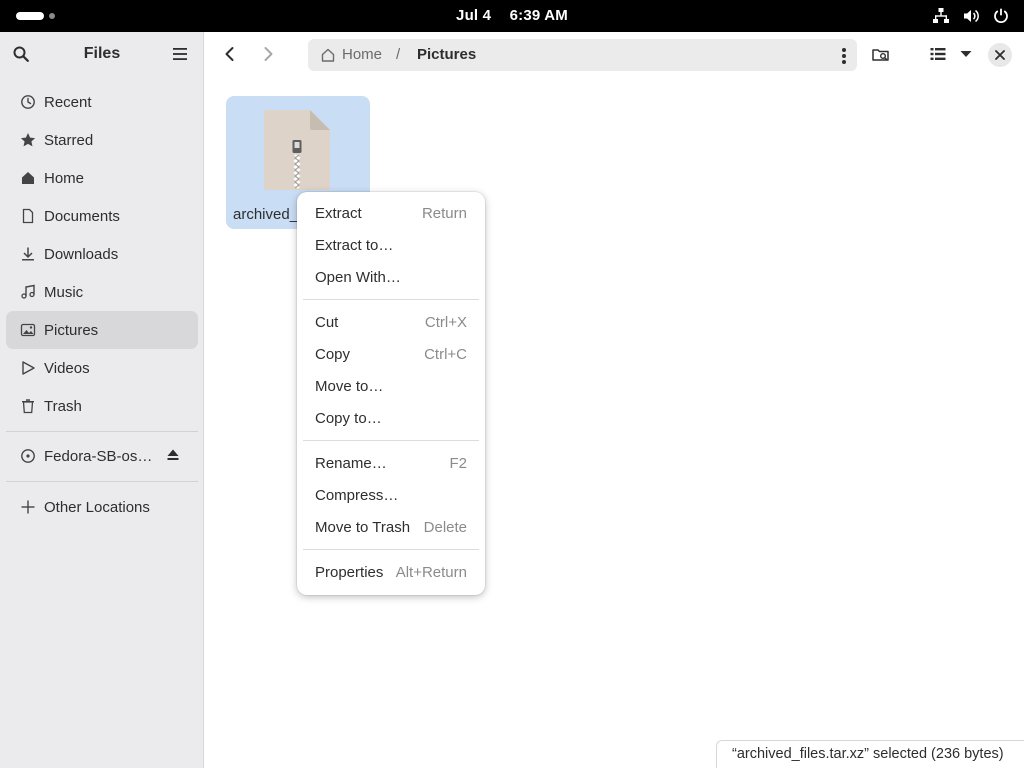 The width and height of the screenshot is (1024, 768). I want to click on path-bar: Home / Pictures, so click(582, 55).